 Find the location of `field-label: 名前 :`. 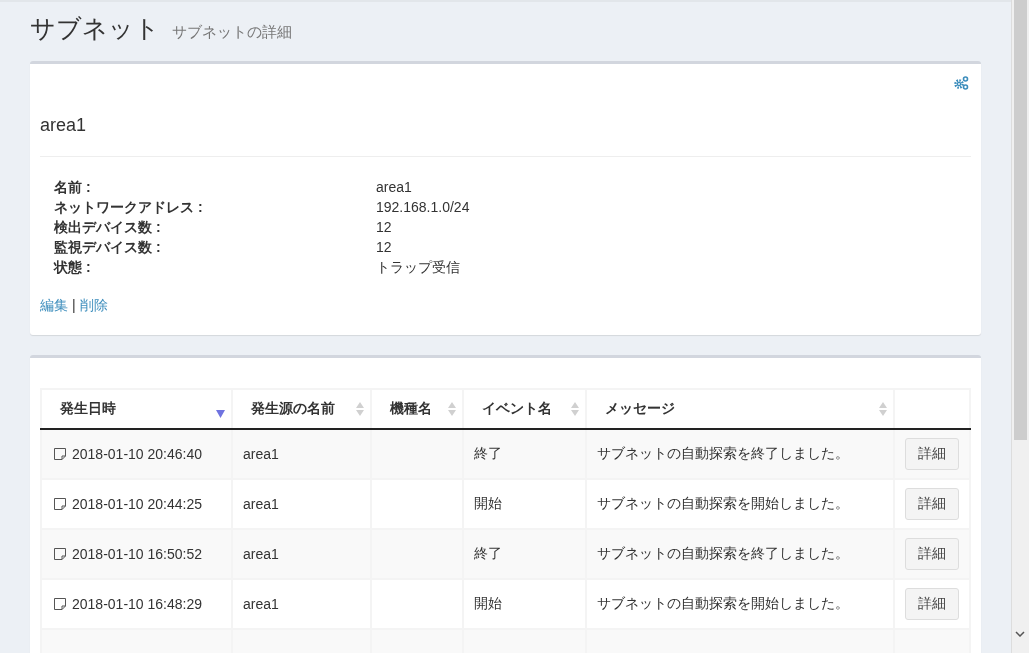

field-label: 名前 : is located at coordinates (72, 187).